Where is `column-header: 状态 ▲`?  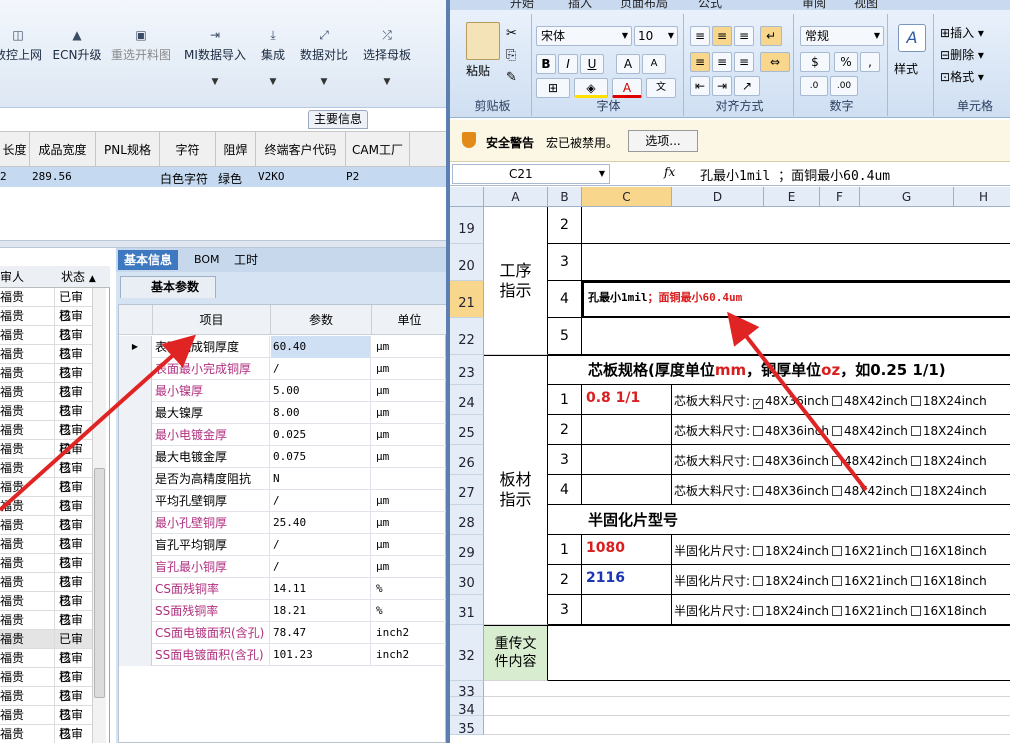
column-header: 状态 ▲ is located at coordinates (82, 277).